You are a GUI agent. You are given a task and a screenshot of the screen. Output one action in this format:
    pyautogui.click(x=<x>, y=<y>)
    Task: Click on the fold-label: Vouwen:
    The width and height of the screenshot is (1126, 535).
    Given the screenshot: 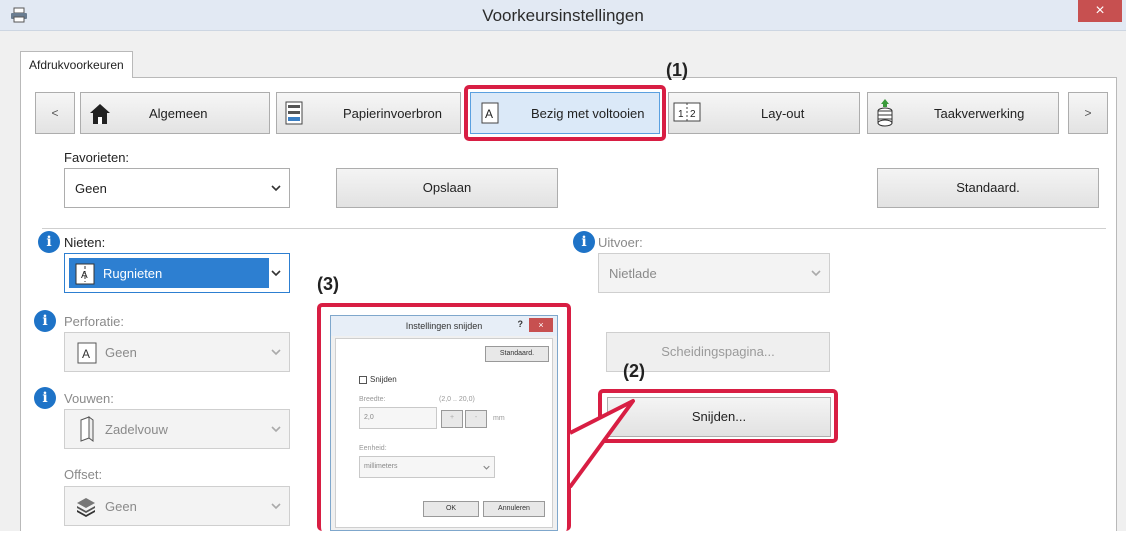 What is the action you would take?
    pyautogui.click(x=89, y=398)
    